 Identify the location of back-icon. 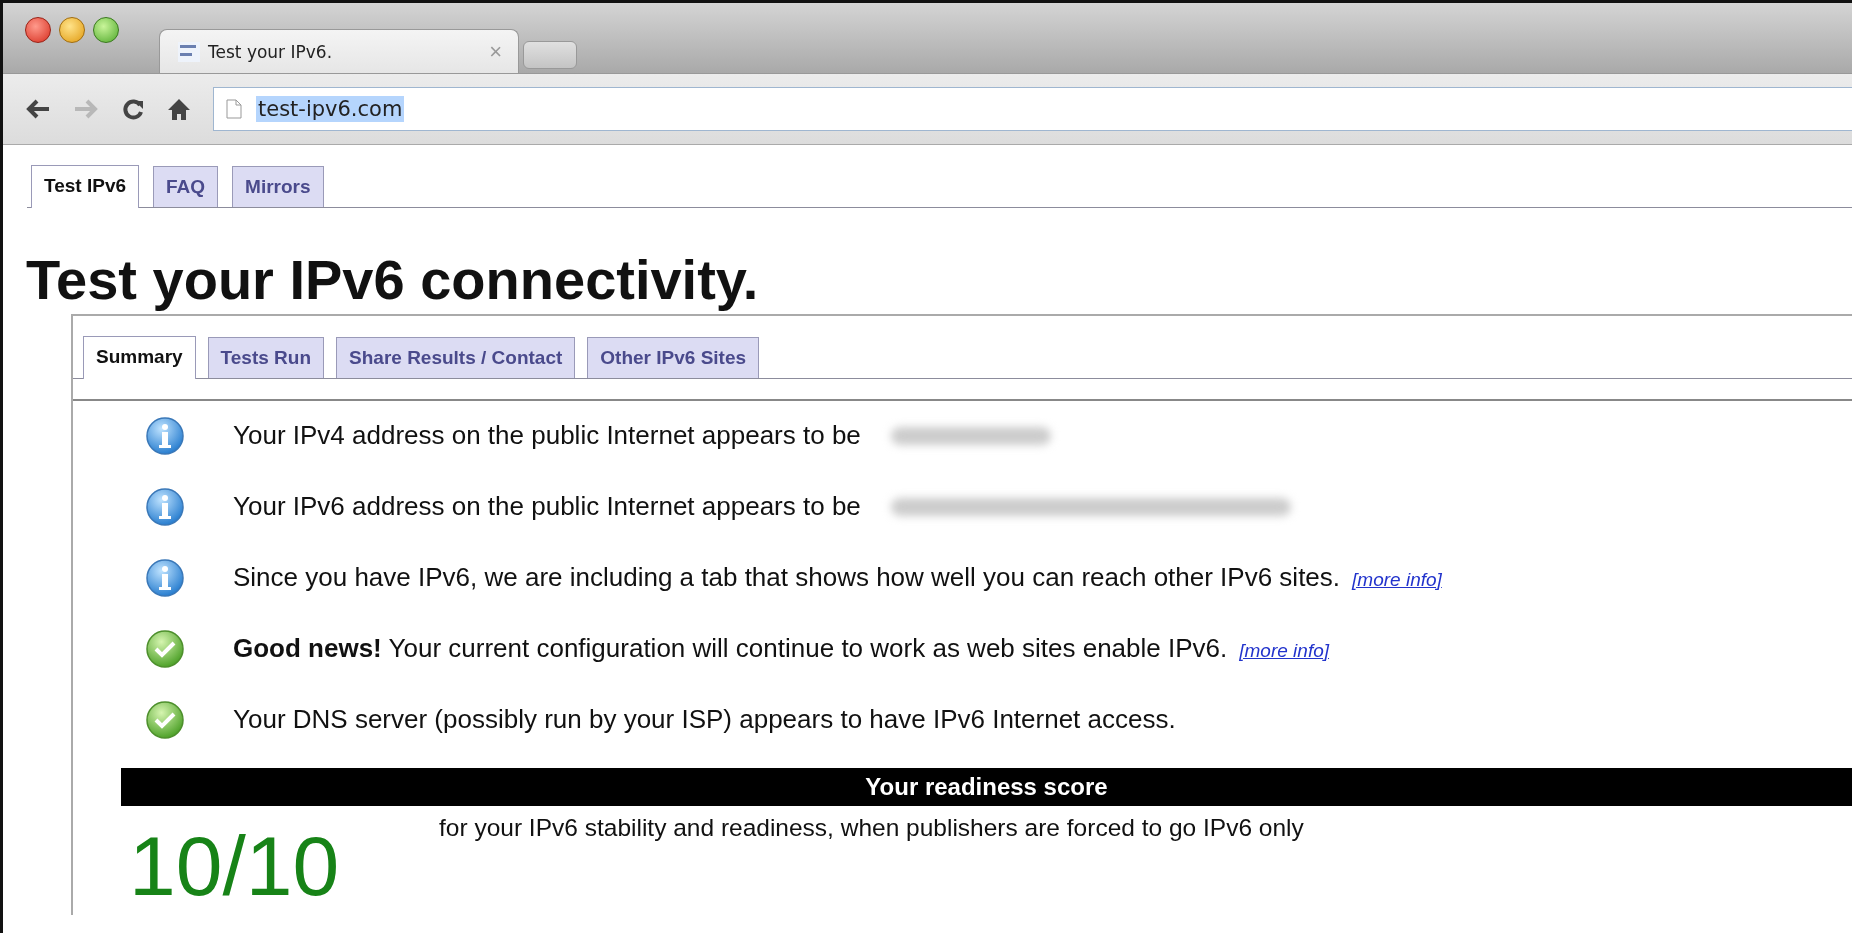
(38, 109).